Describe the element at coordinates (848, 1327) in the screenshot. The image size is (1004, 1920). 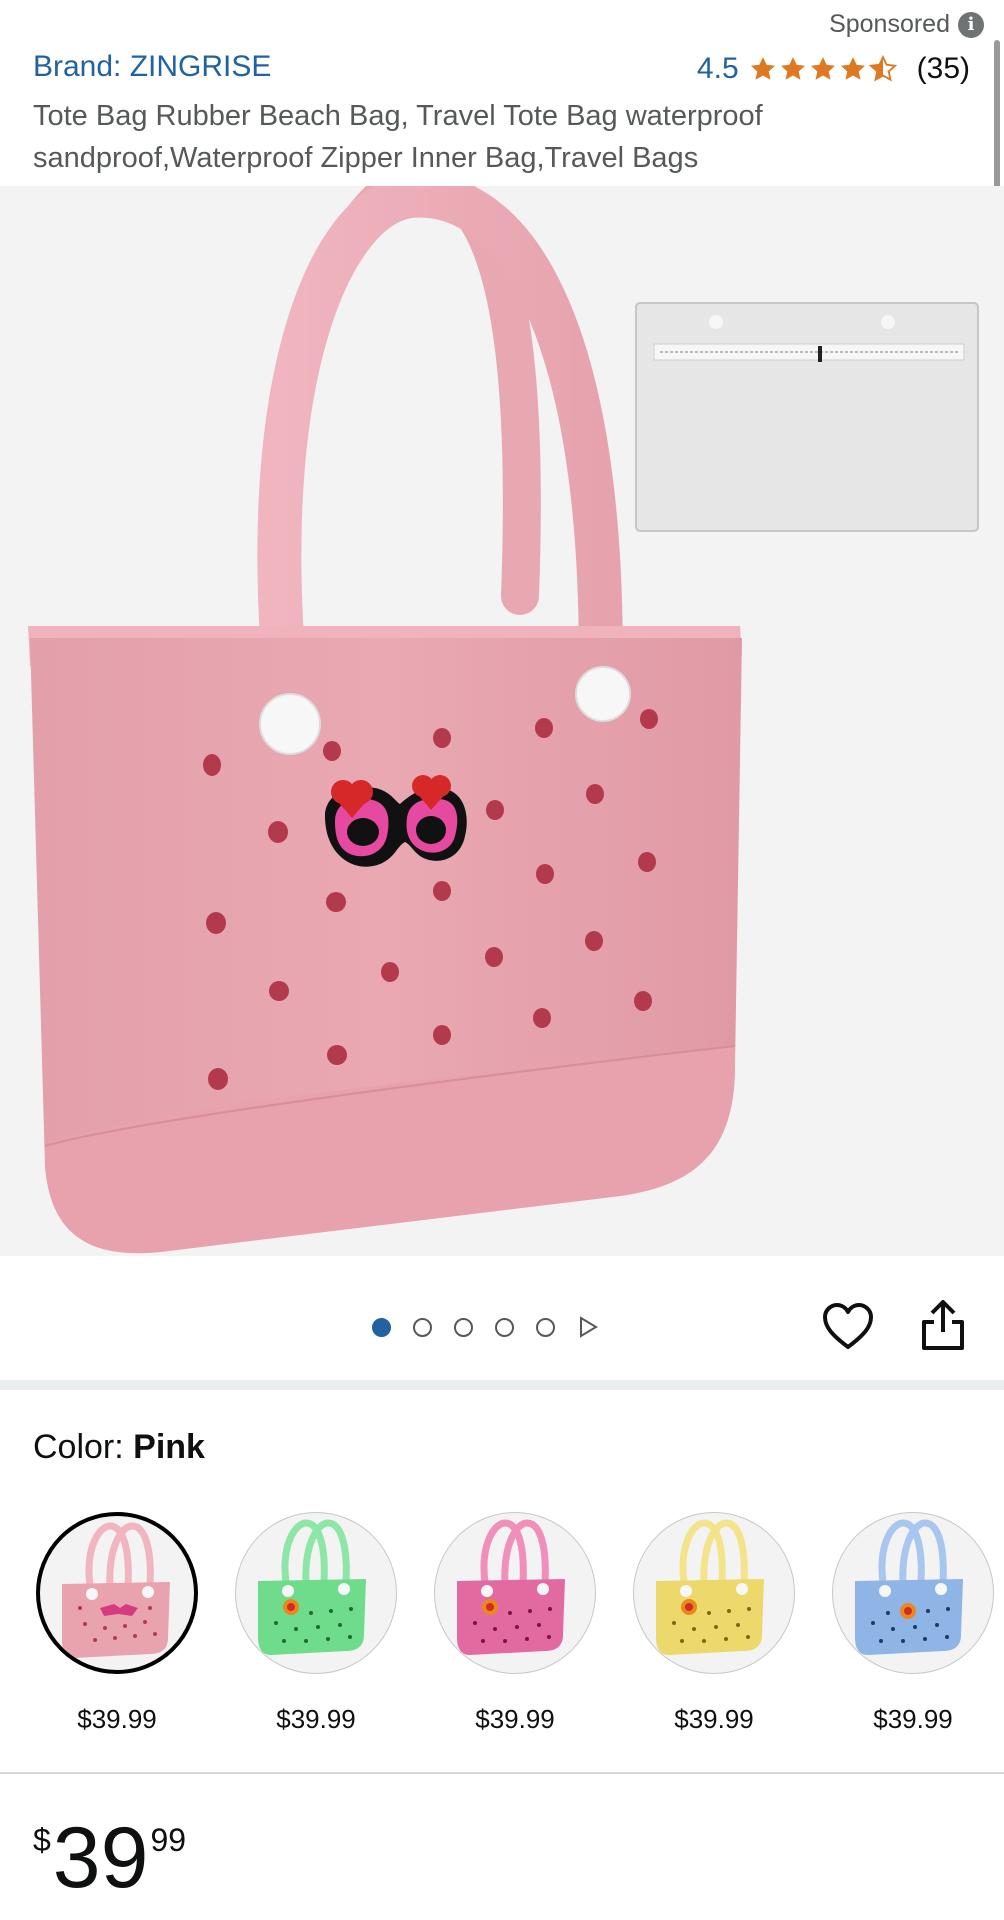
I see `heart-icon` at that location.